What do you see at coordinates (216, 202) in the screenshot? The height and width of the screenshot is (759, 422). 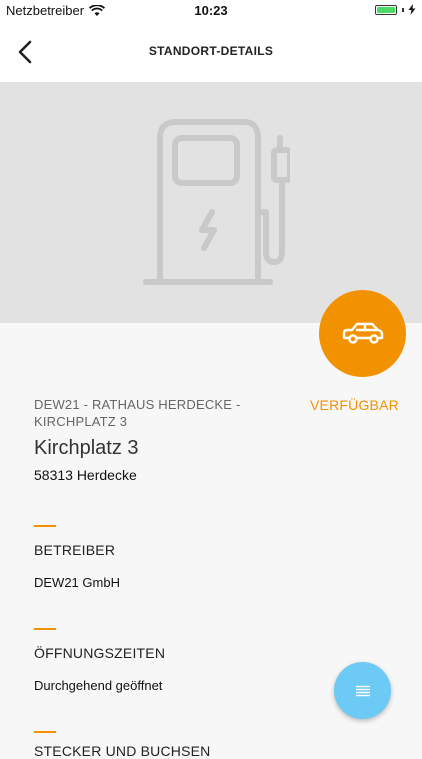 I see `charging-station-icon` at bounding box center [216, 202].